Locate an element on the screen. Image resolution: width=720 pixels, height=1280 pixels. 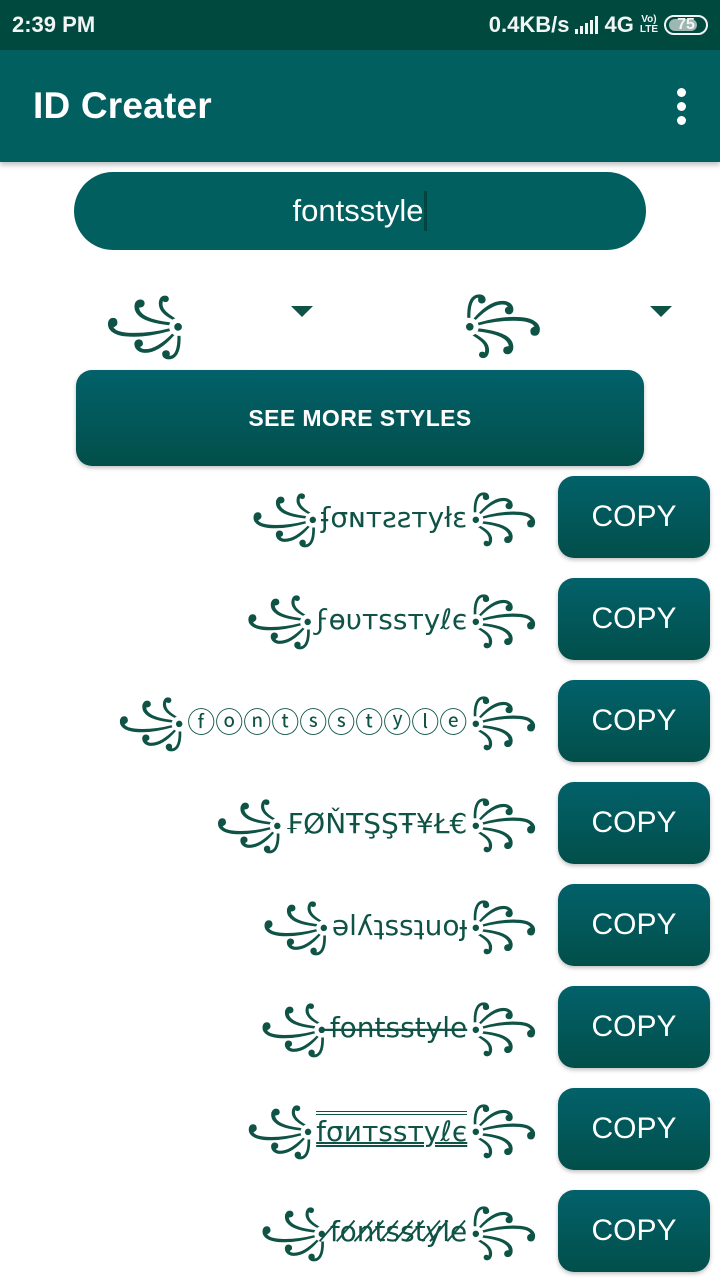
style-preview: ꧁ f̶o̶n̶t̶s̶s̶t̶y̶l̶e̶ ꧂ is located at coordinates (398, 1027).